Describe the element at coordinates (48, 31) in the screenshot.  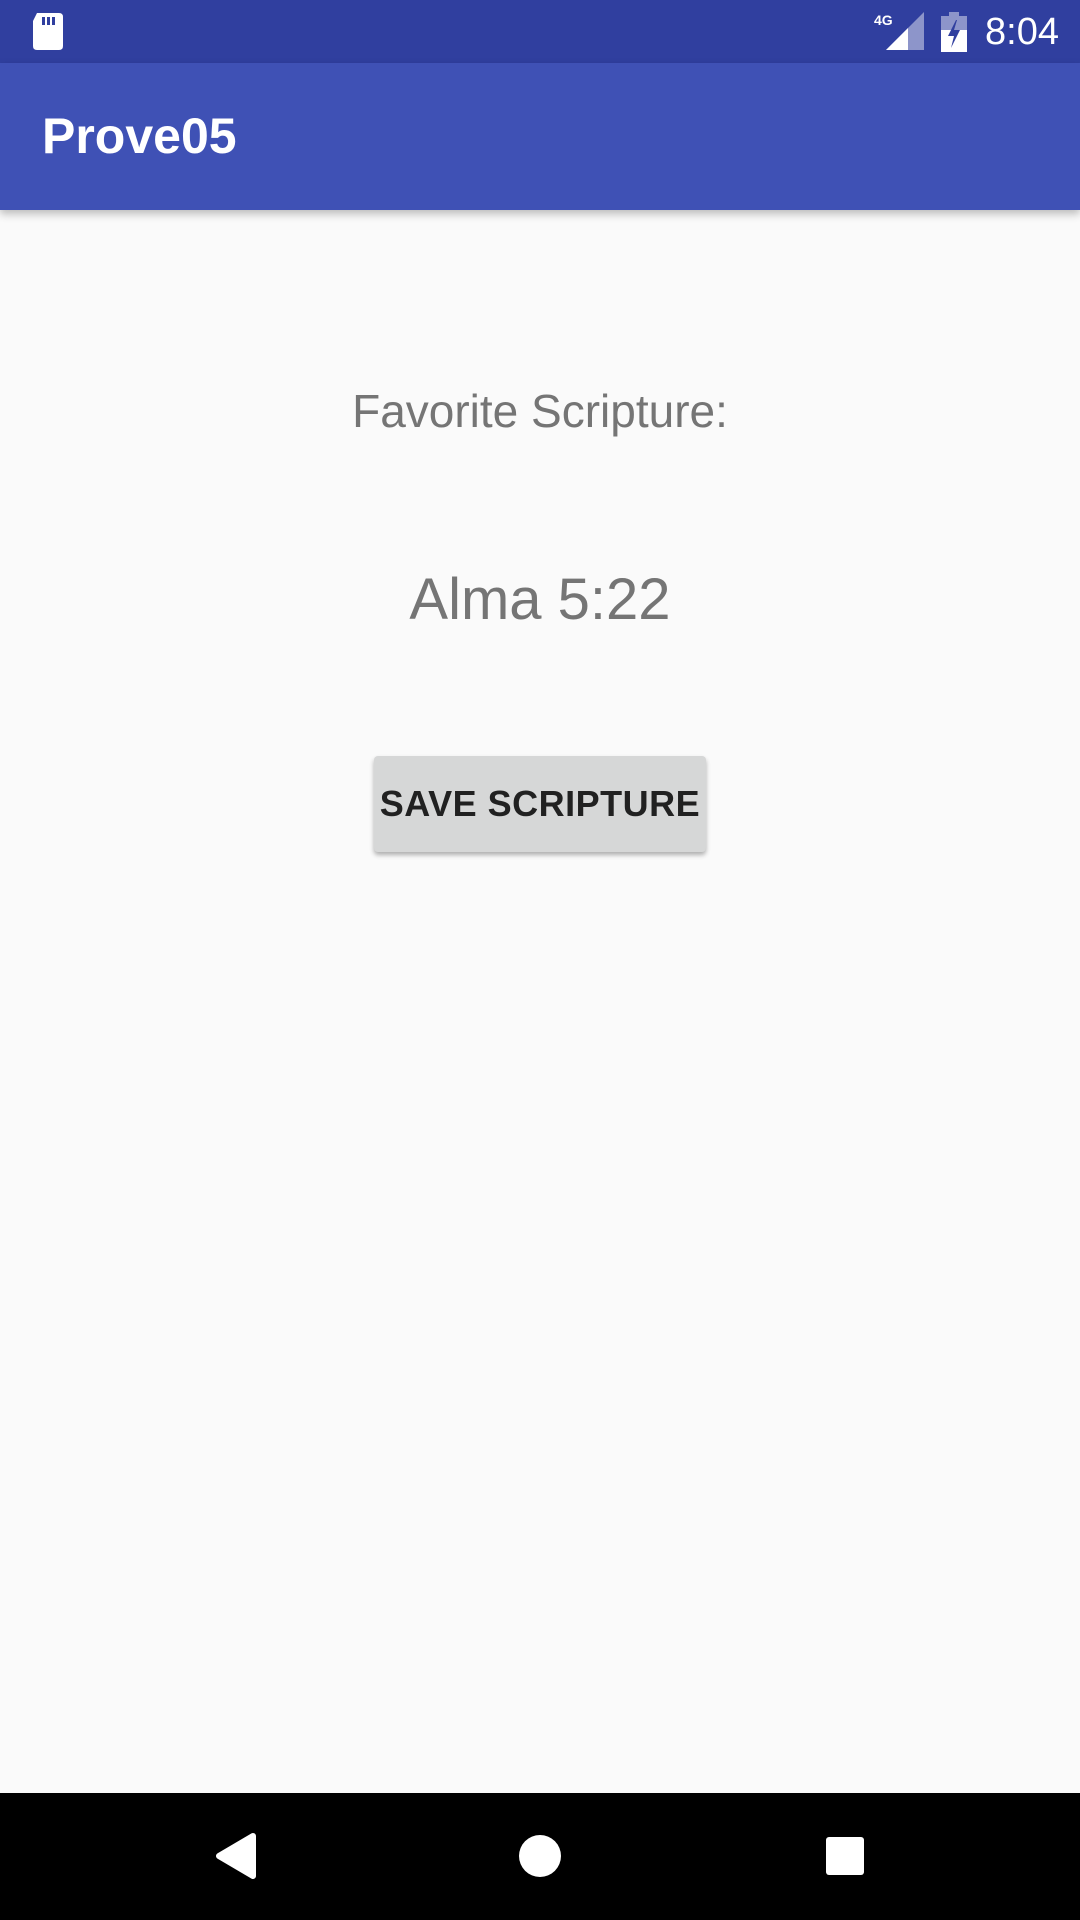
I see `sd-card-icon` at that location.